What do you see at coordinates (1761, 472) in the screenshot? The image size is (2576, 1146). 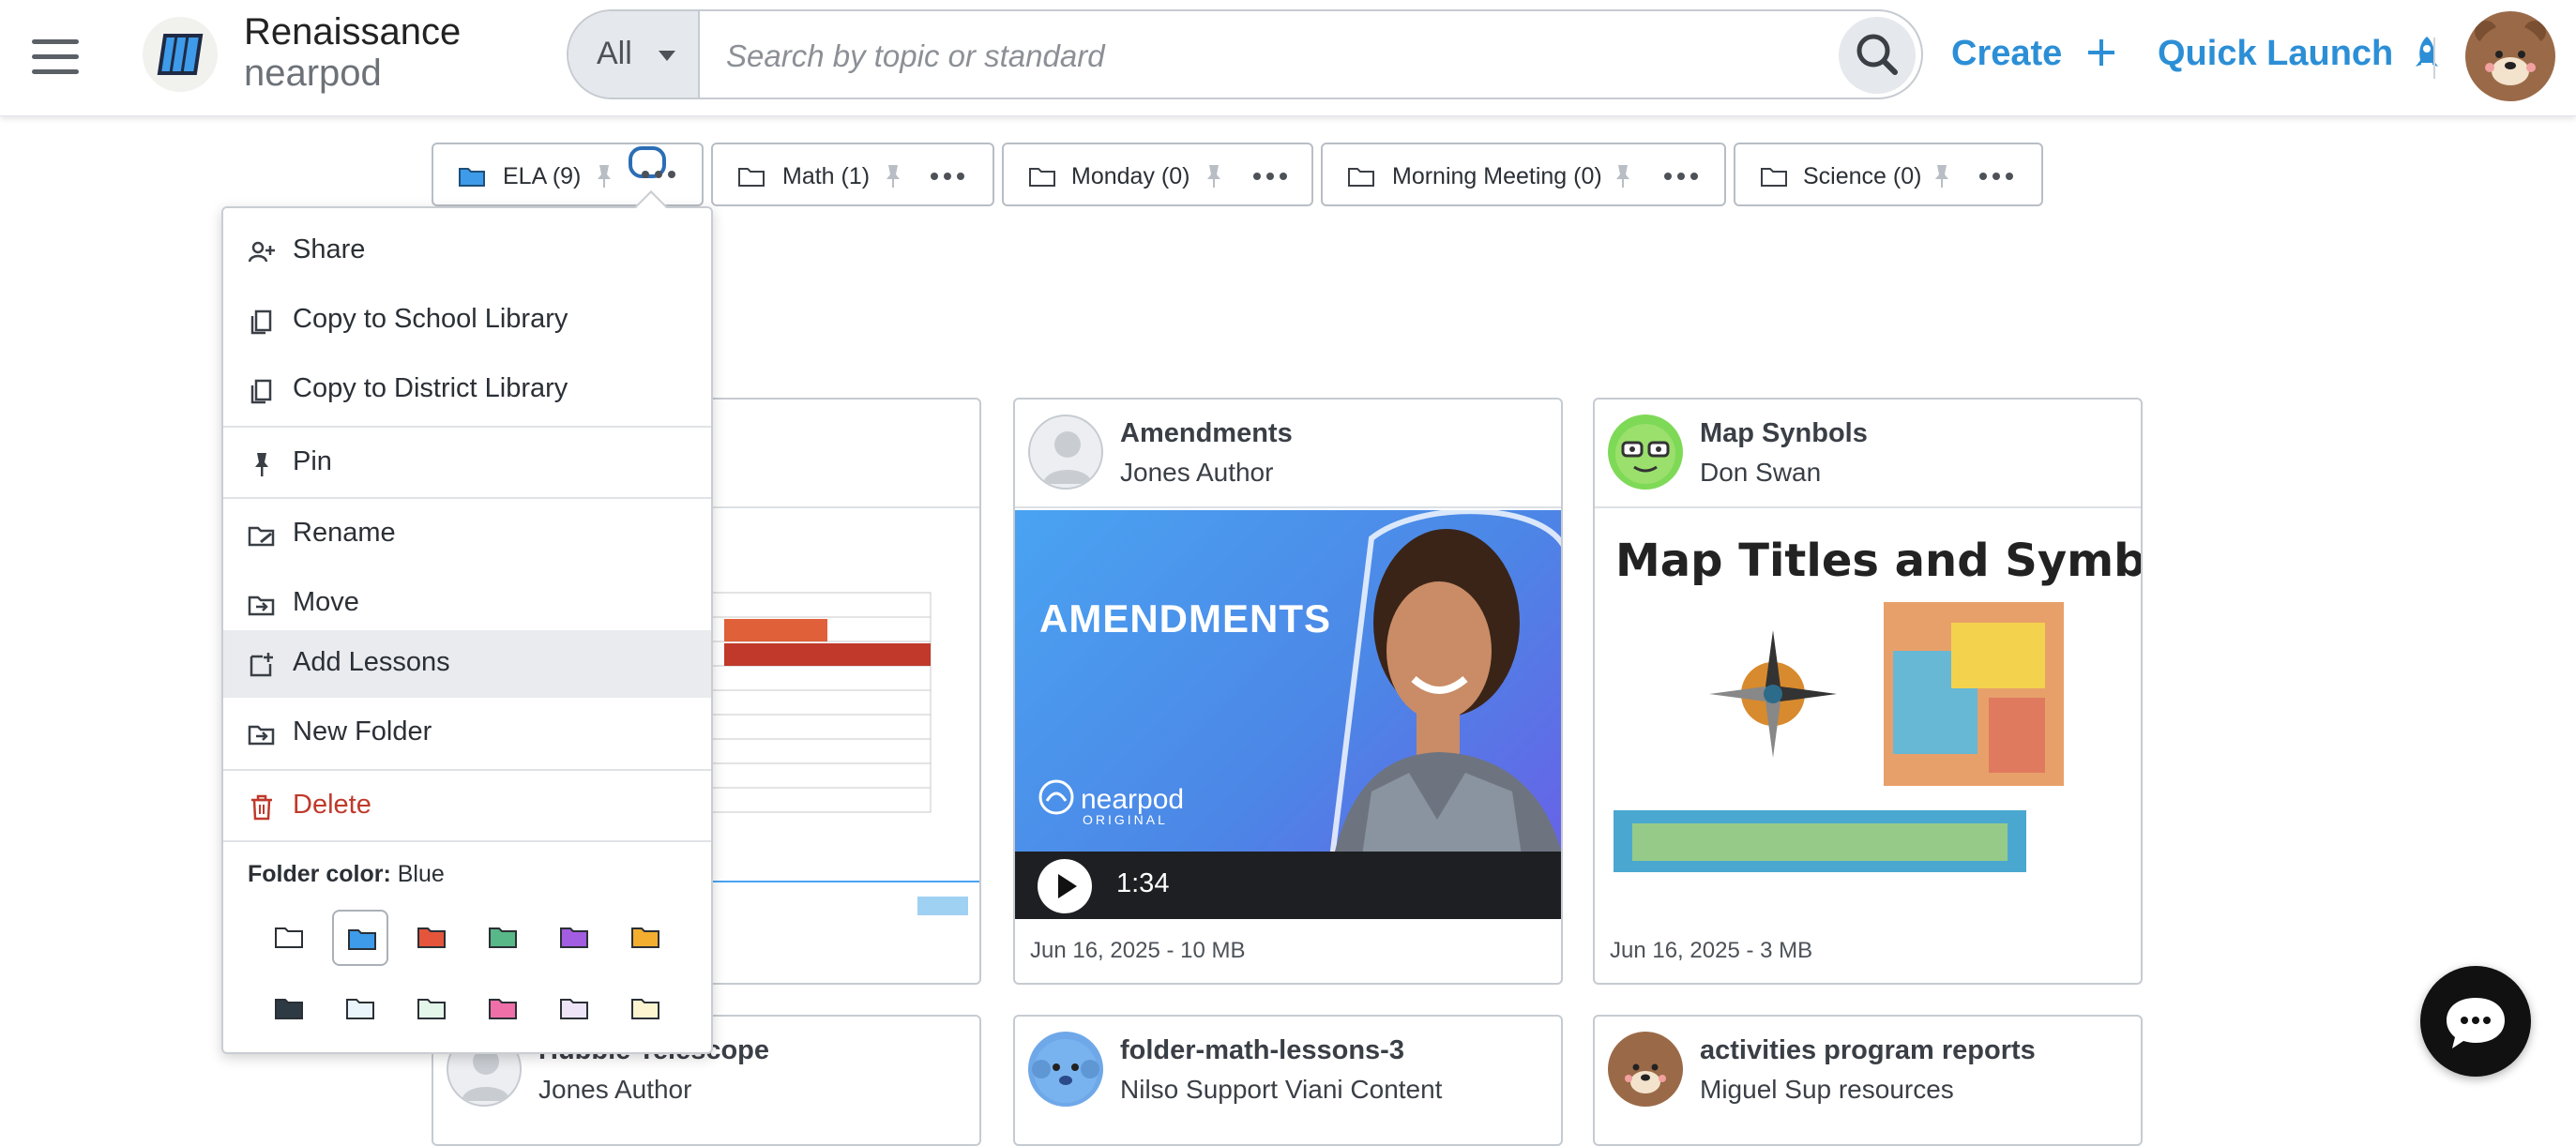 I see `card-author: Don Swan` at bounding box center [1761, 472].